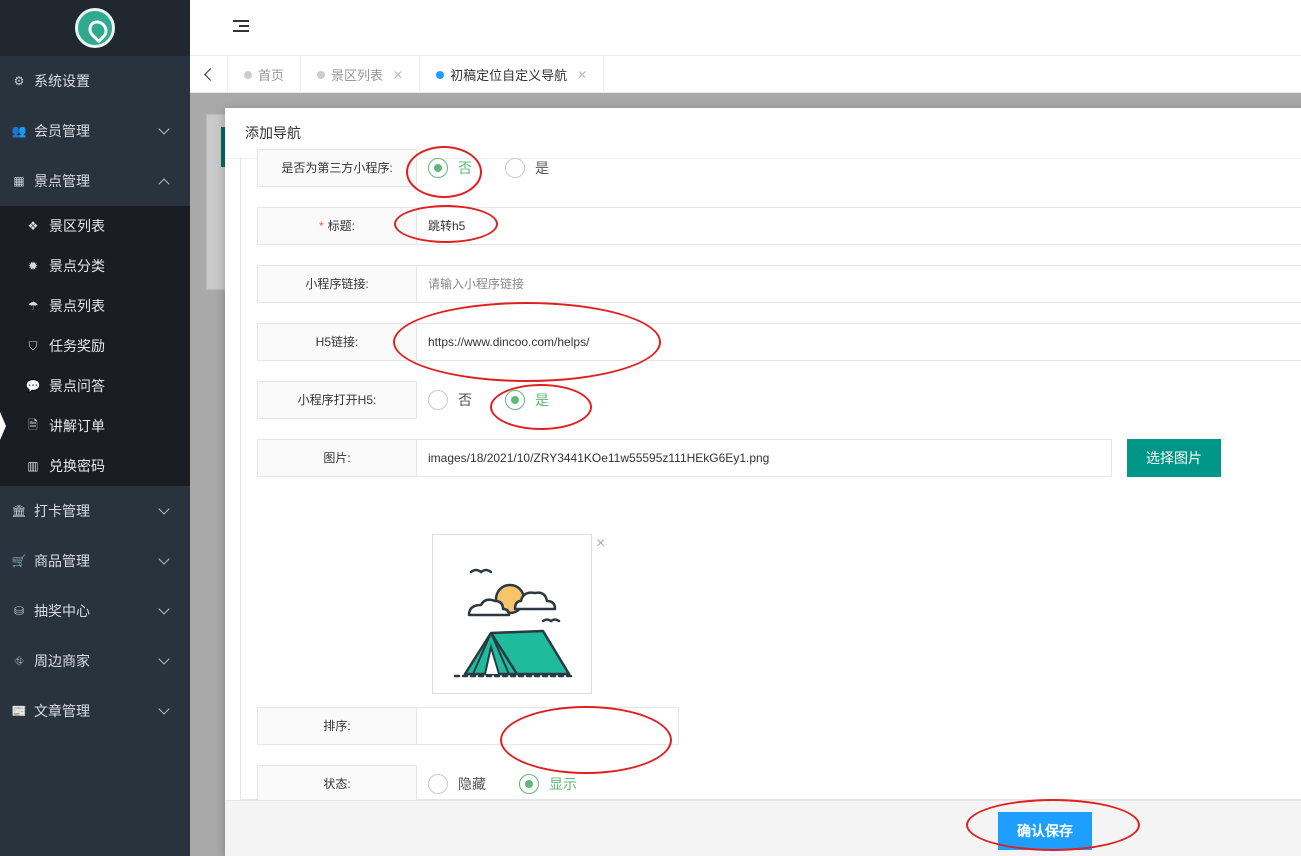 This screenshot has width=1301, height=856. What do you see at coordinates (457, 784) in the screenshot?
I see `status-hide-radio: 隐藏` at bounding box center [457, 784].